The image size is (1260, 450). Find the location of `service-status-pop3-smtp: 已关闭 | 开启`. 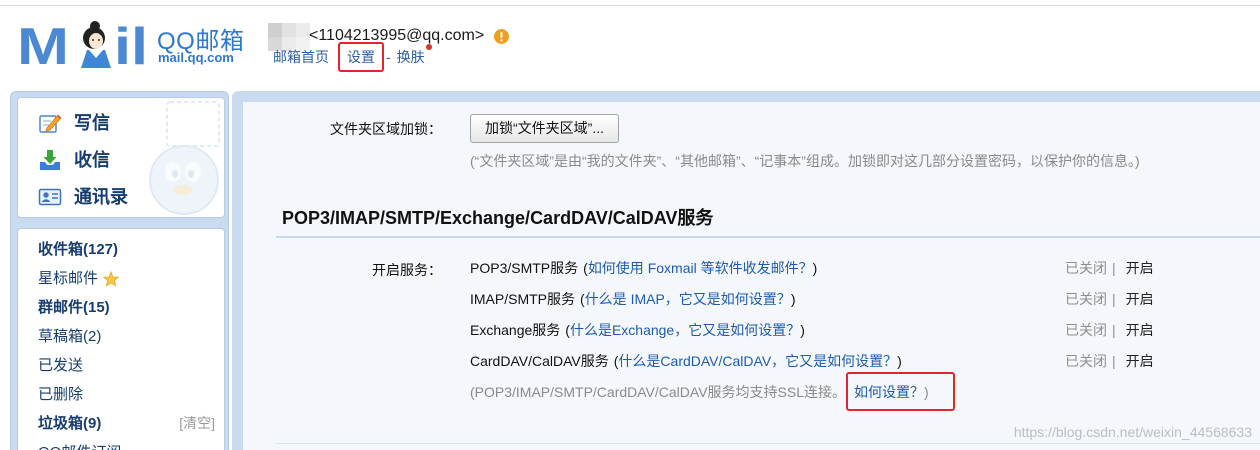

service-status-pop3-smtp: 已关闭 | 开启 is located at coordinates (1109, 268).